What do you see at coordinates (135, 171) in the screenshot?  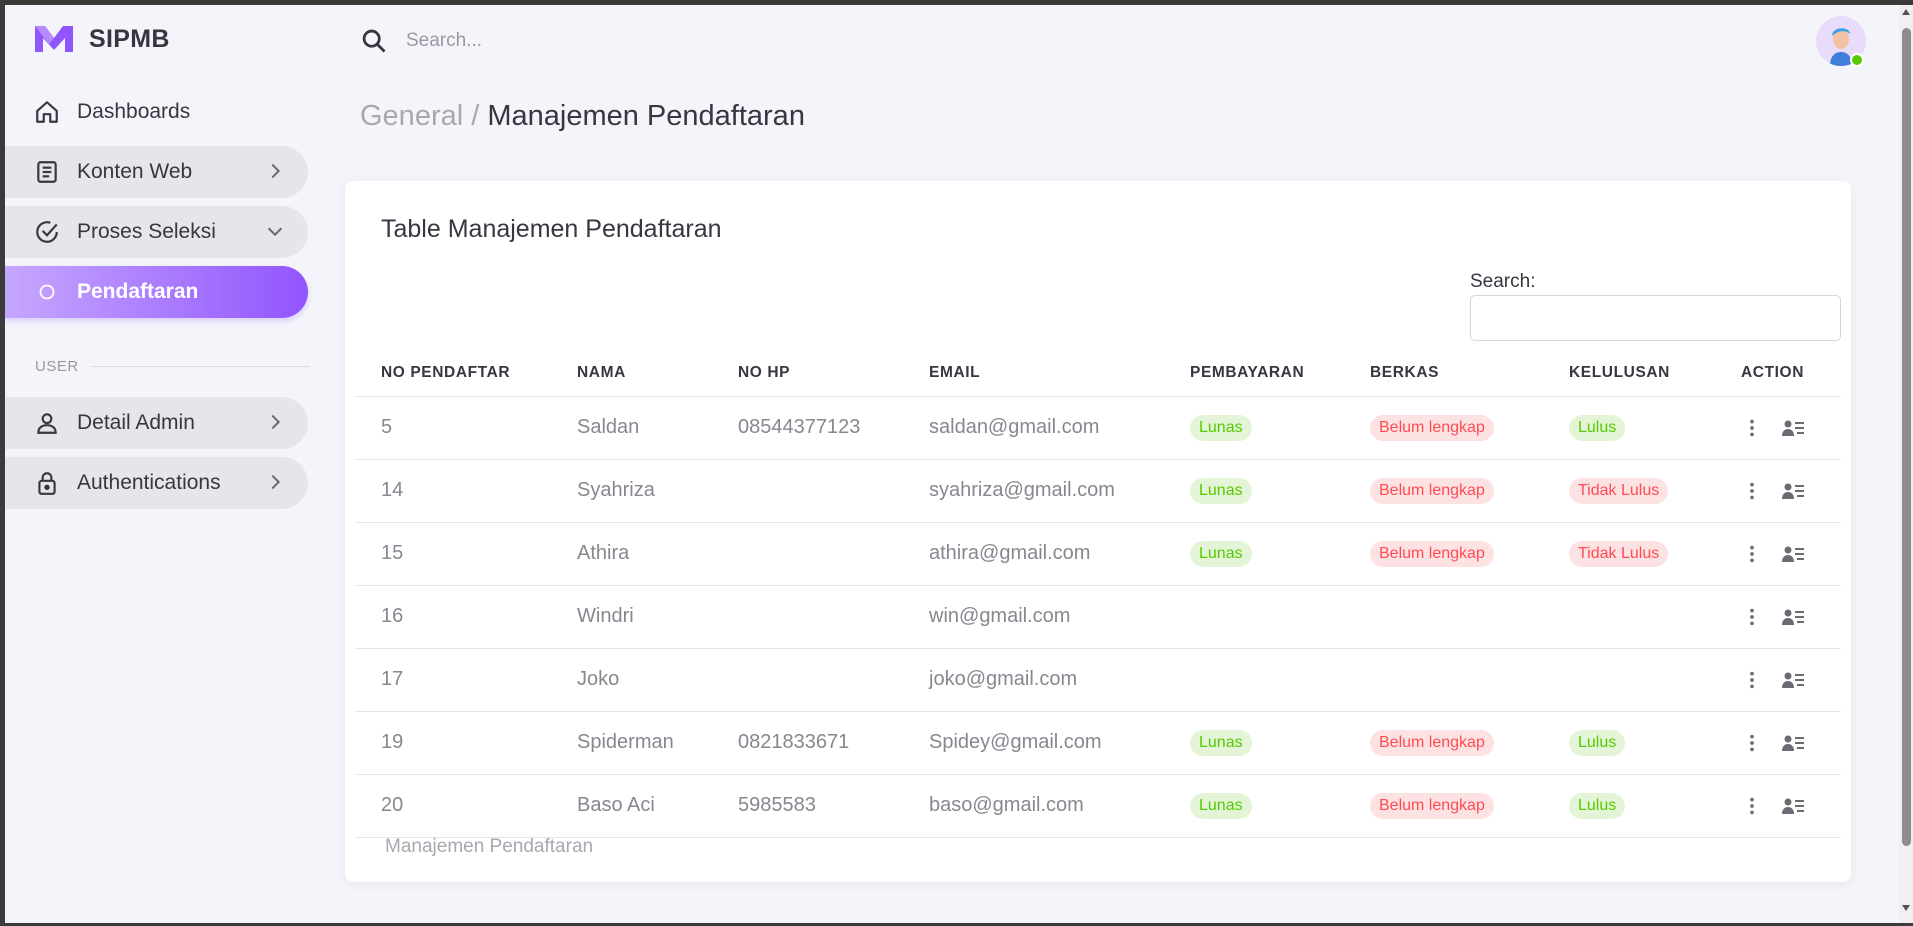 I see `sidebar-item-label: Konten Web` at bounding box center [135, 171].